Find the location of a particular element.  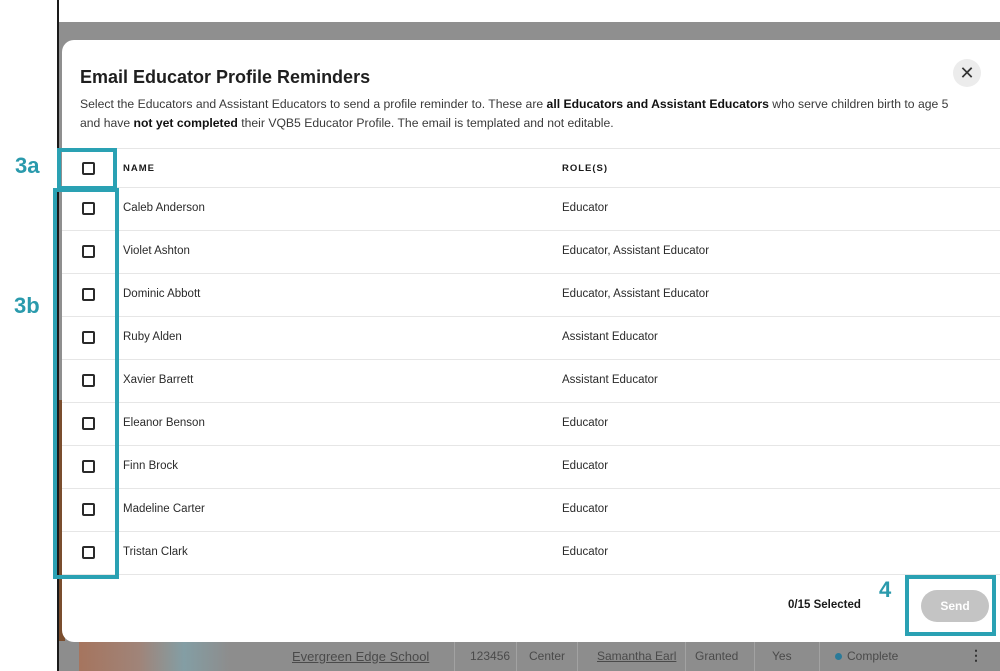

bg-access: Granted is located at coordinates (717, 656).